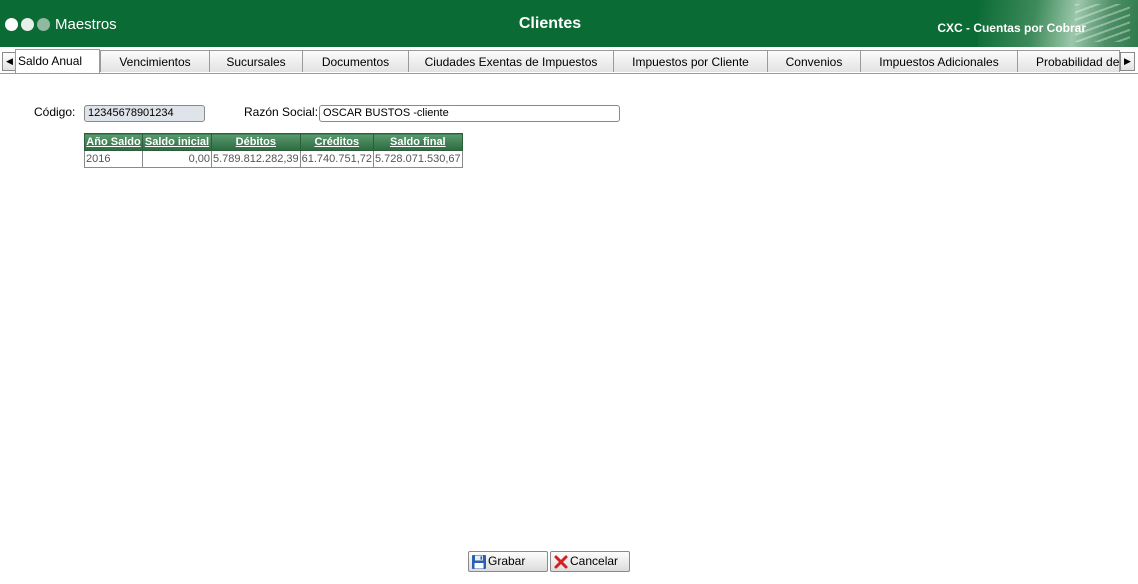 Image resolution: width=1138 pixels, height=584 pixels. I want to click on scroll-right-icon: ▶, so click(1127, 61).